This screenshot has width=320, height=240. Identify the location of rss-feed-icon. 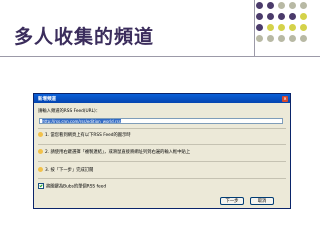
(40, 134).